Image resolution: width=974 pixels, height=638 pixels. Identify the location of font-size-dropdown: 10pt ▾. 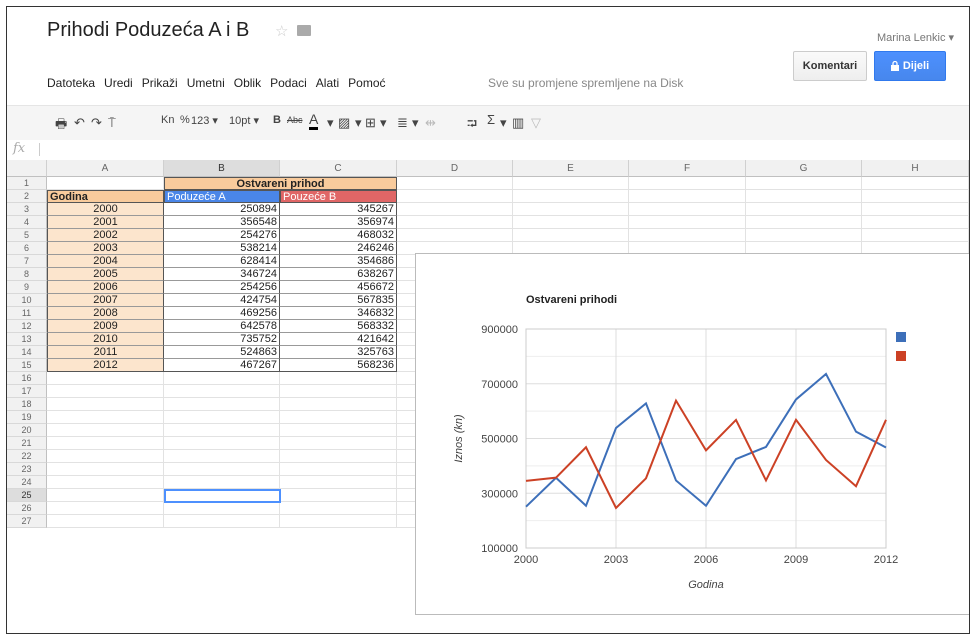
(244, 120).